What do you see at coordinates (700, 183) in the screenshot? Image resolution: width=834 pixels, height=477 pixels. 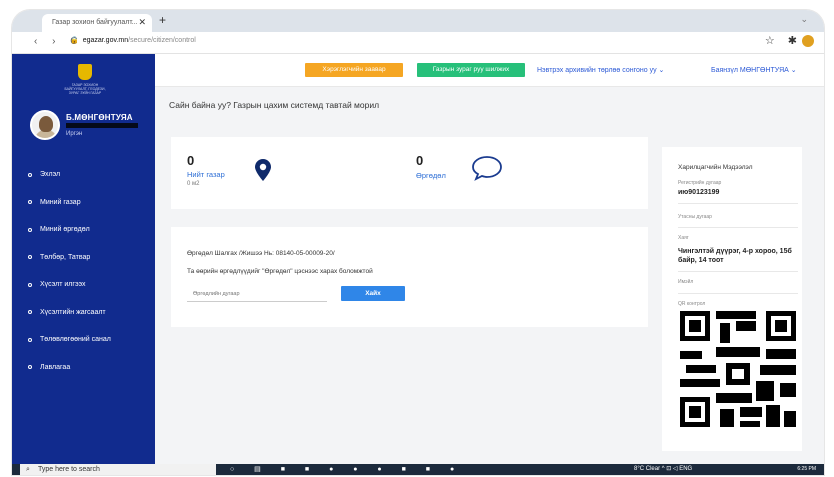 I see `reg-label: Регистрийн дугаар` at bounding box center [700, 183].